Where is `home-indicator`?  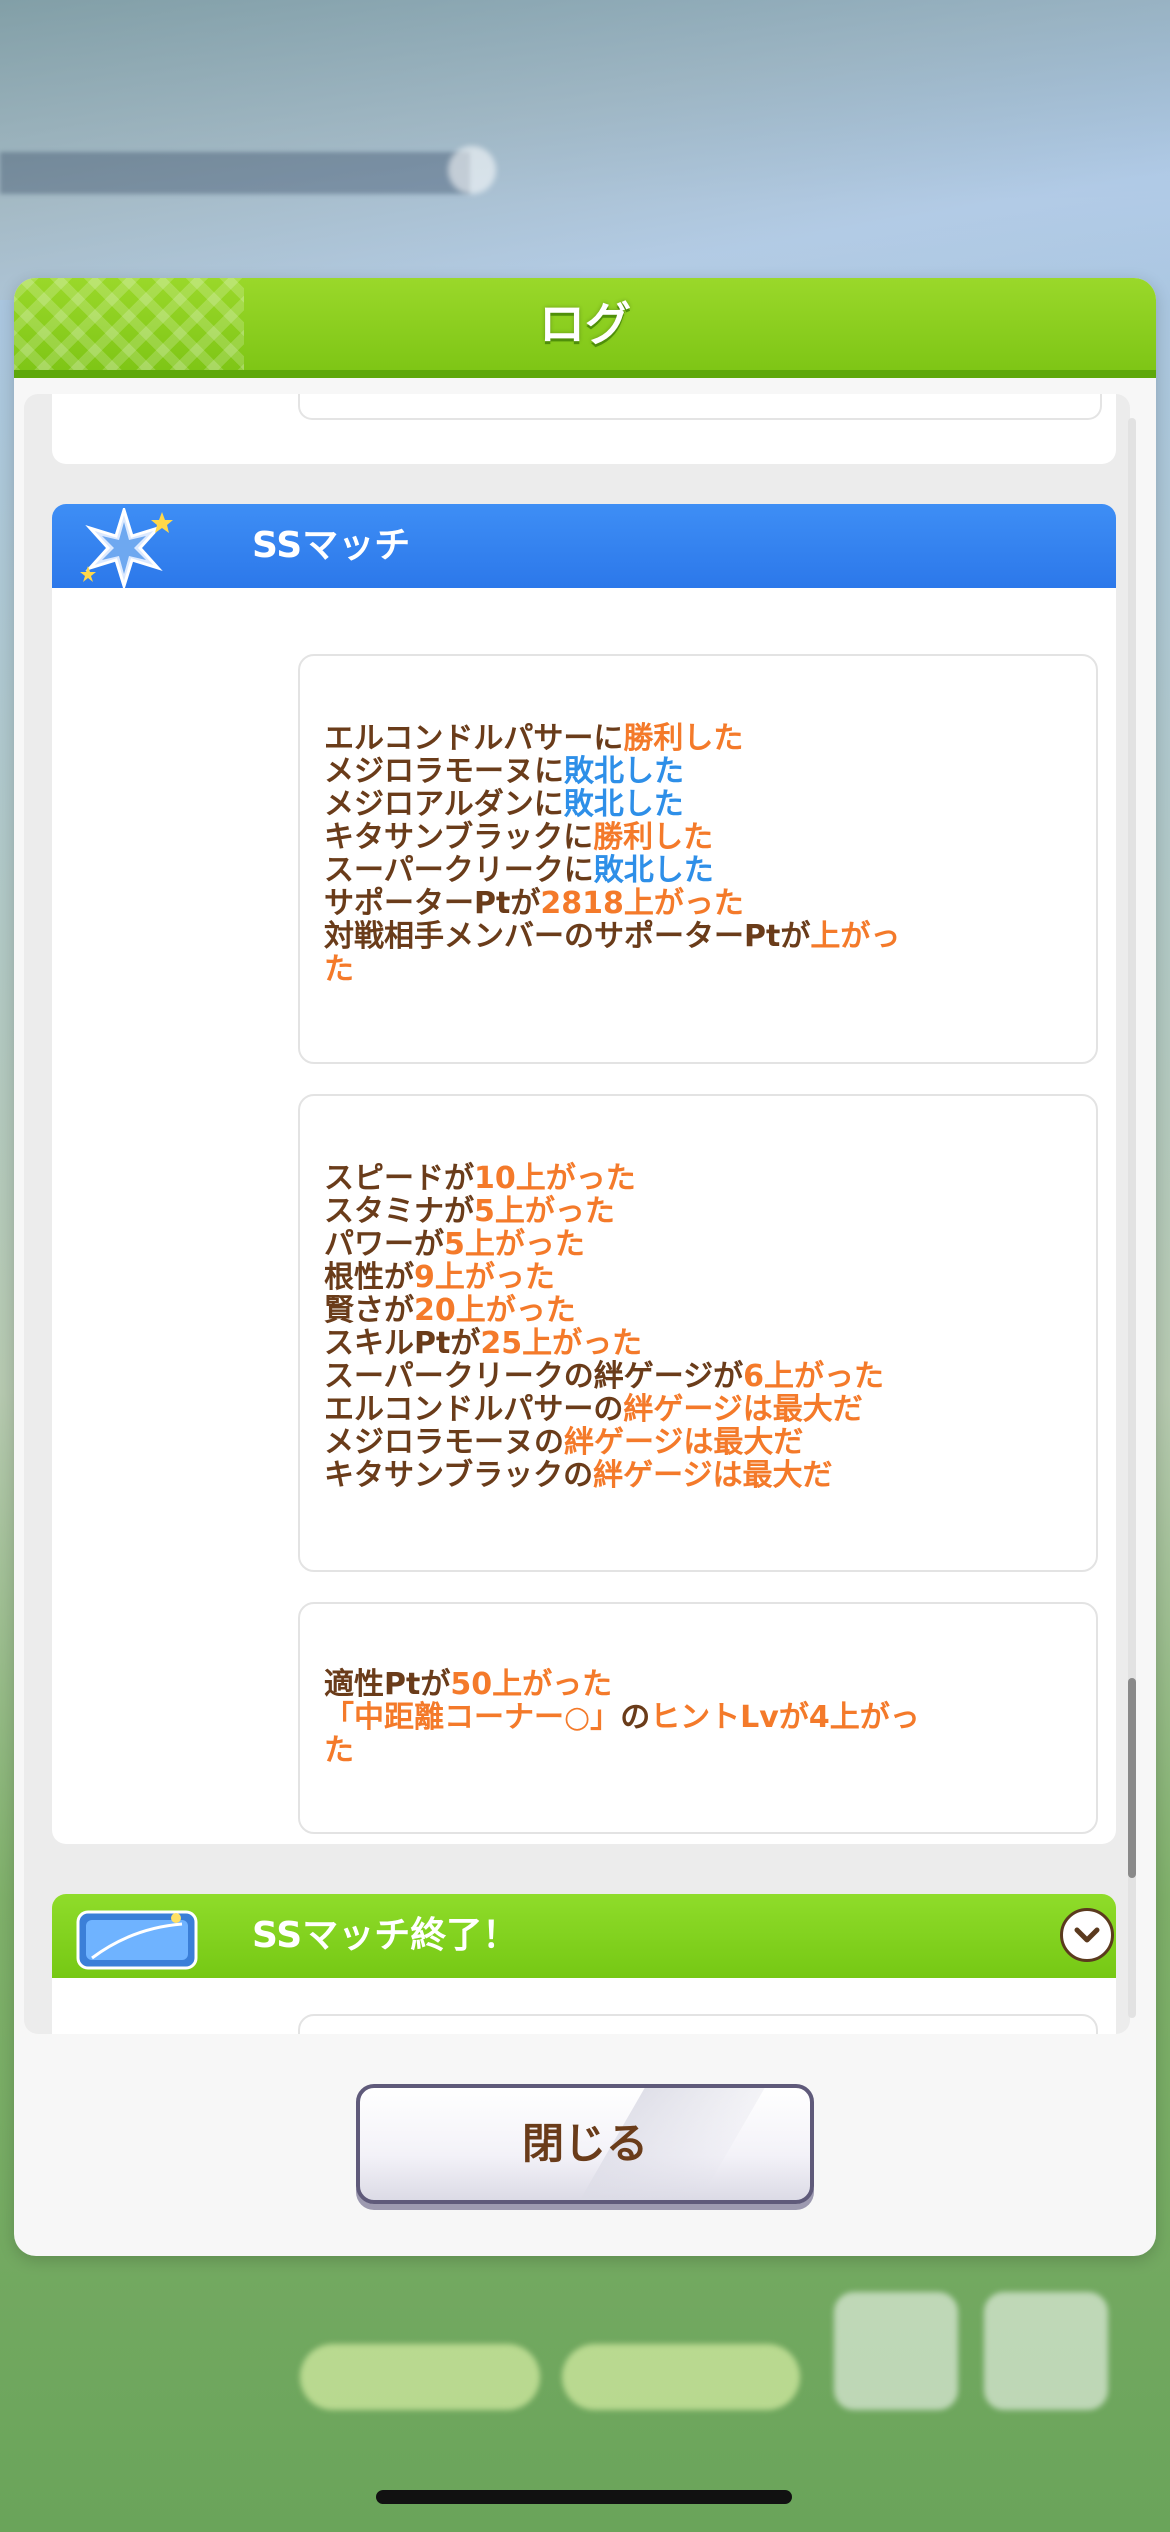 home-indicator is located at coordinates (584, 2497).